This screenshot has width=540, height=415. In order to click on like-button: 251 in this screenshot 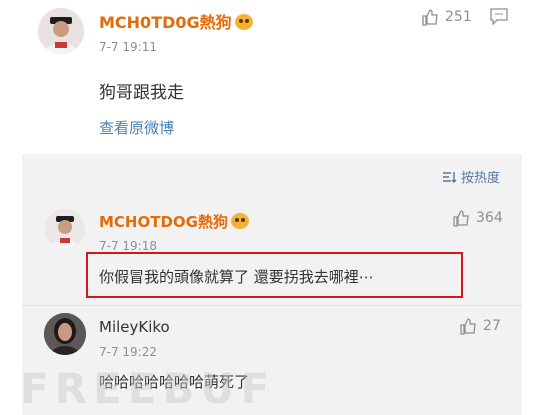, I will do `click(446, 17)`.